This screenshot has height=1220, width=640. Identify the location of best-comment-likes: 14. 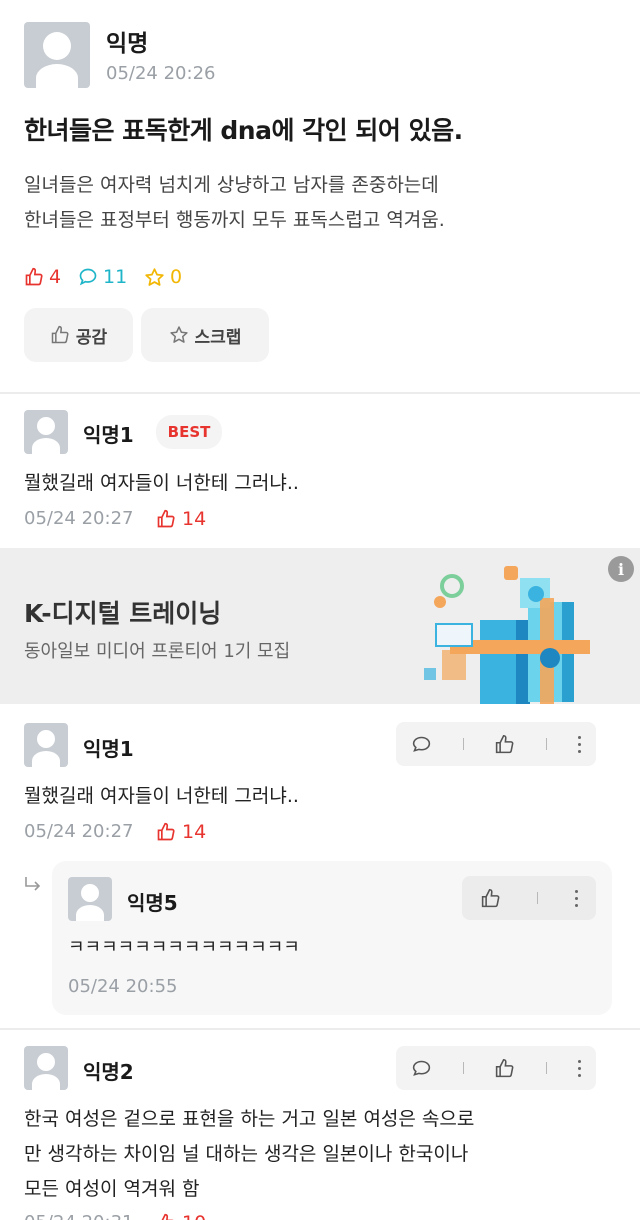
(181, 519).